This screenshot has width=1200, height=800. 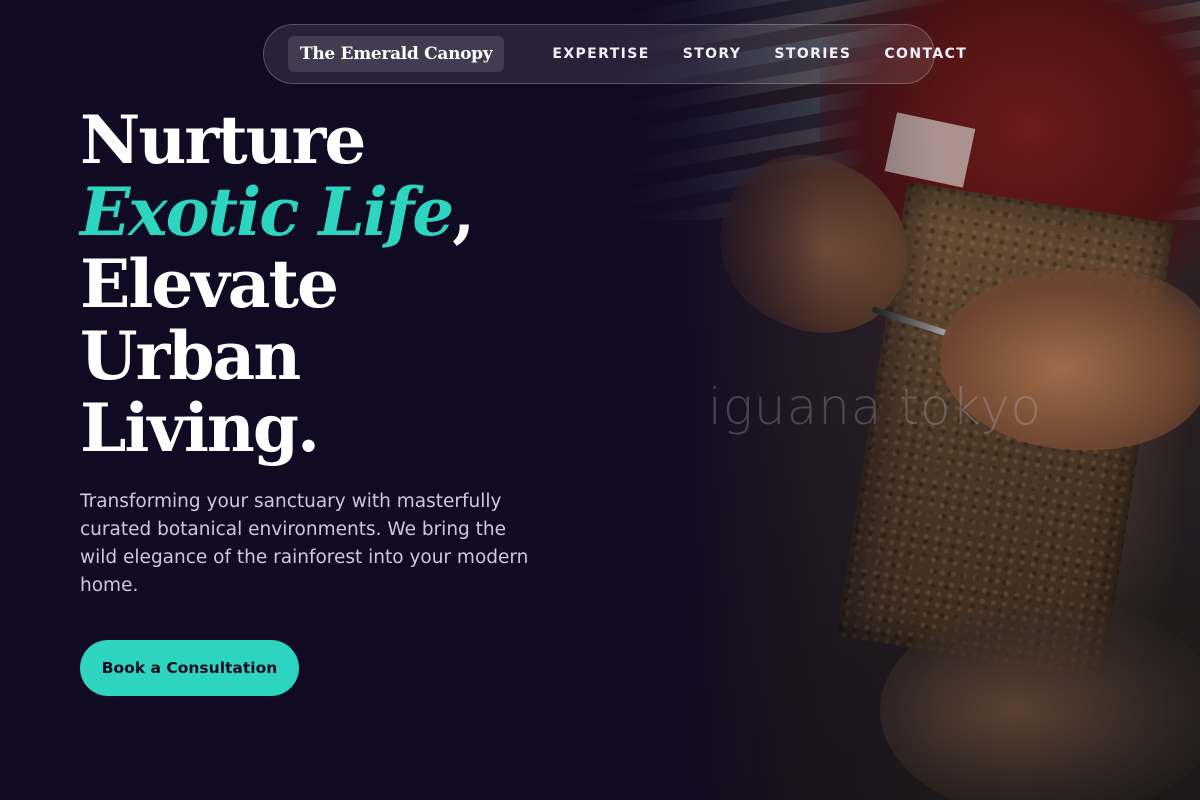 What do you see at coordinates (200, 428) in the screenshot?
I see `headline-line-5: Living.` at bounding box center [200, 428].